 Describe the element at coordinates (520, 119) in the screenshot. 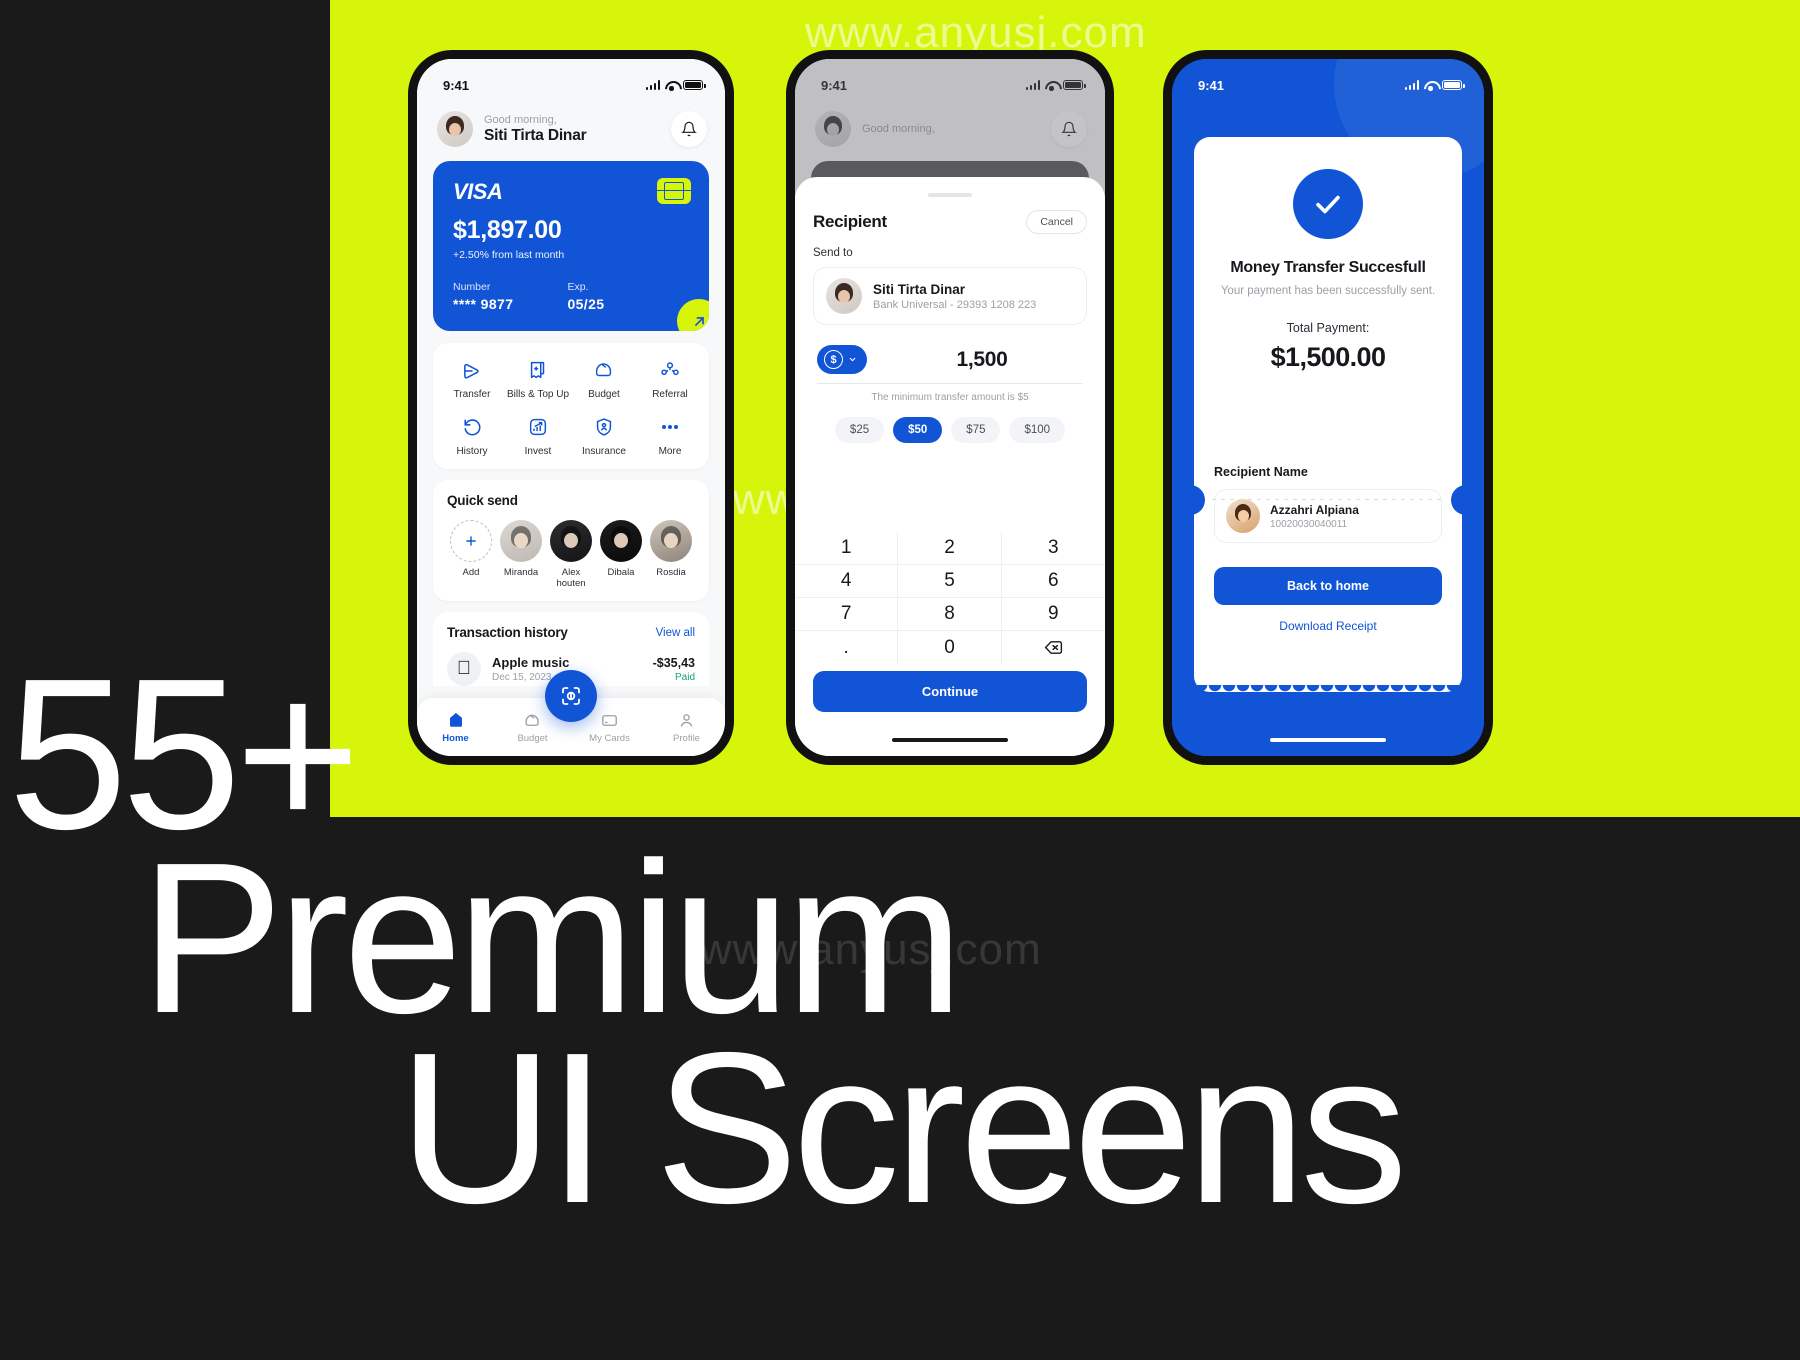

I see `greeting-text: Good morning,` at that location.